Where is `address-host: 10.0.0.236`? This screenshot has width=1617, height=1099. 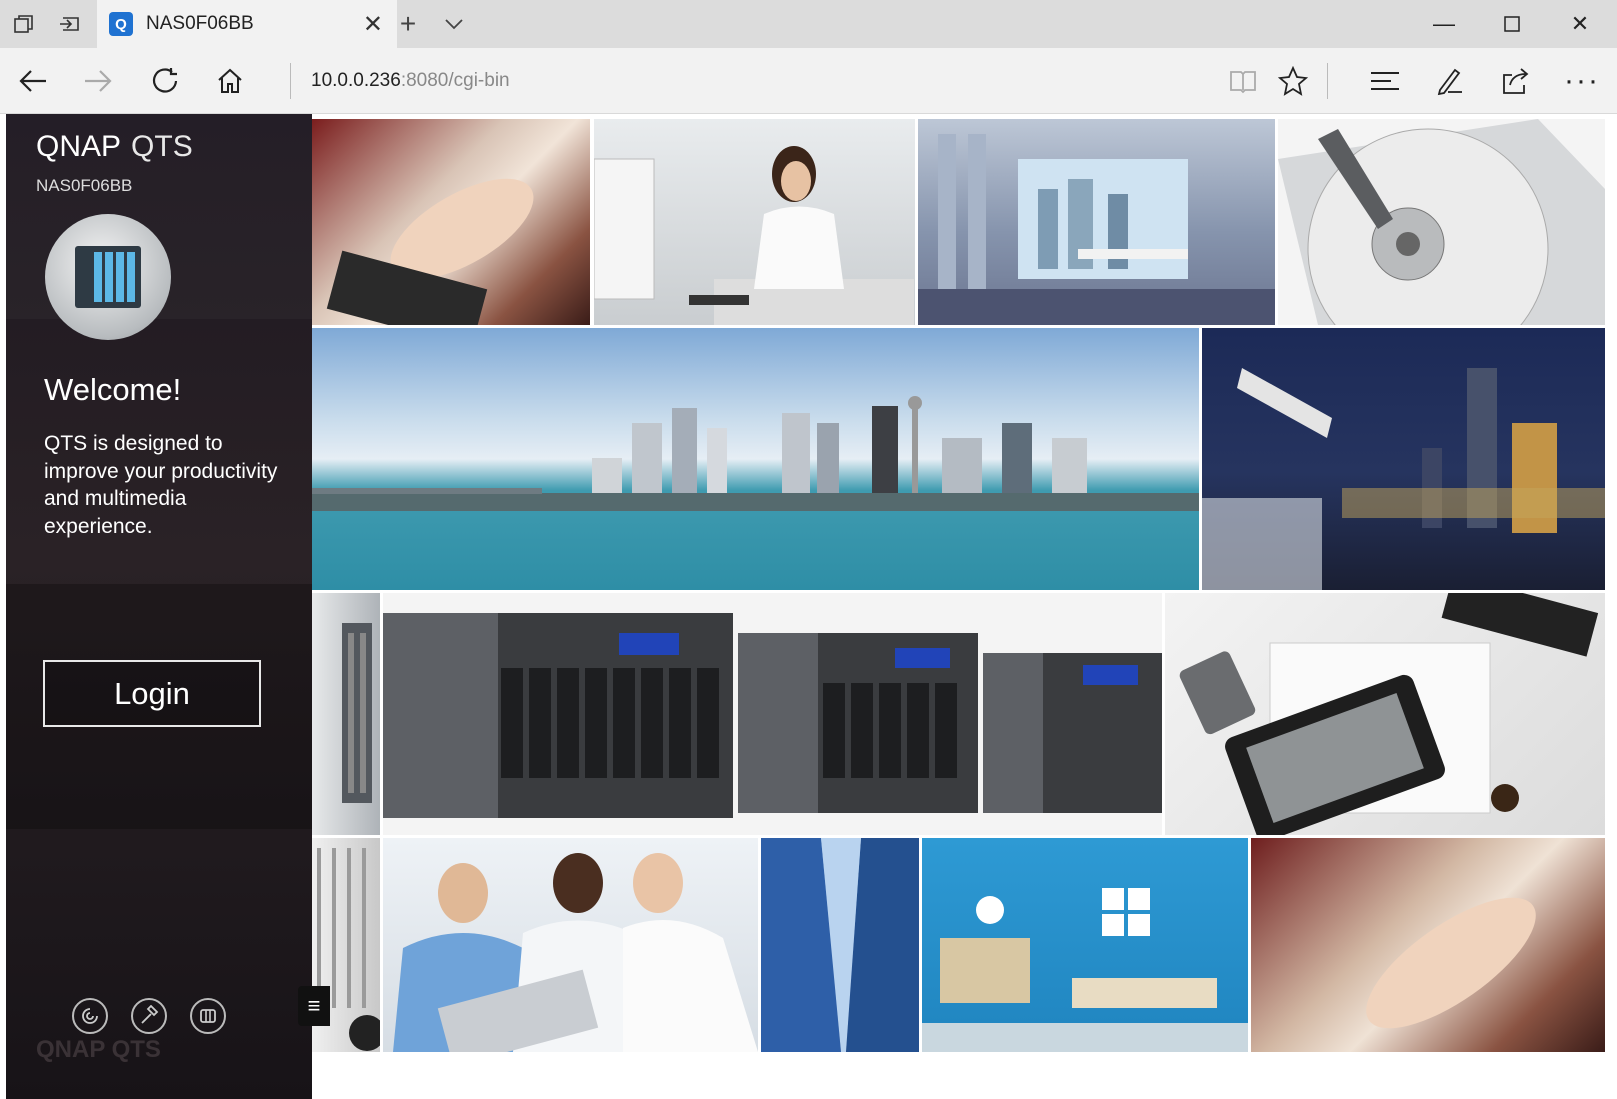 address-host: 10.0.0.236 is located at coordinates (356, 80).